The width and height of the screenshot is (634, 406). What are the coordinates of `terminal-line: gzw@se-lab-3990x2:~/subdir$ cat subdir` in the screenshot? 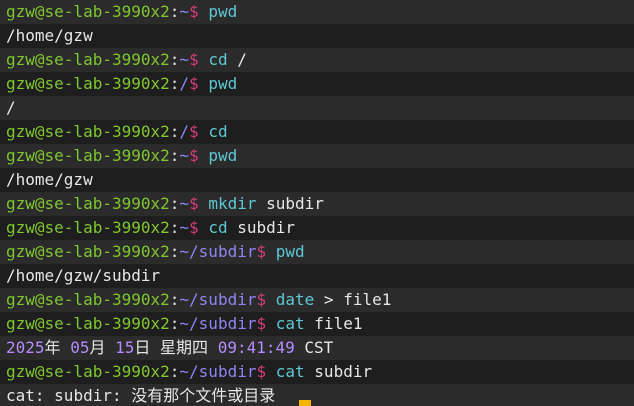 It's located at (317, 372).